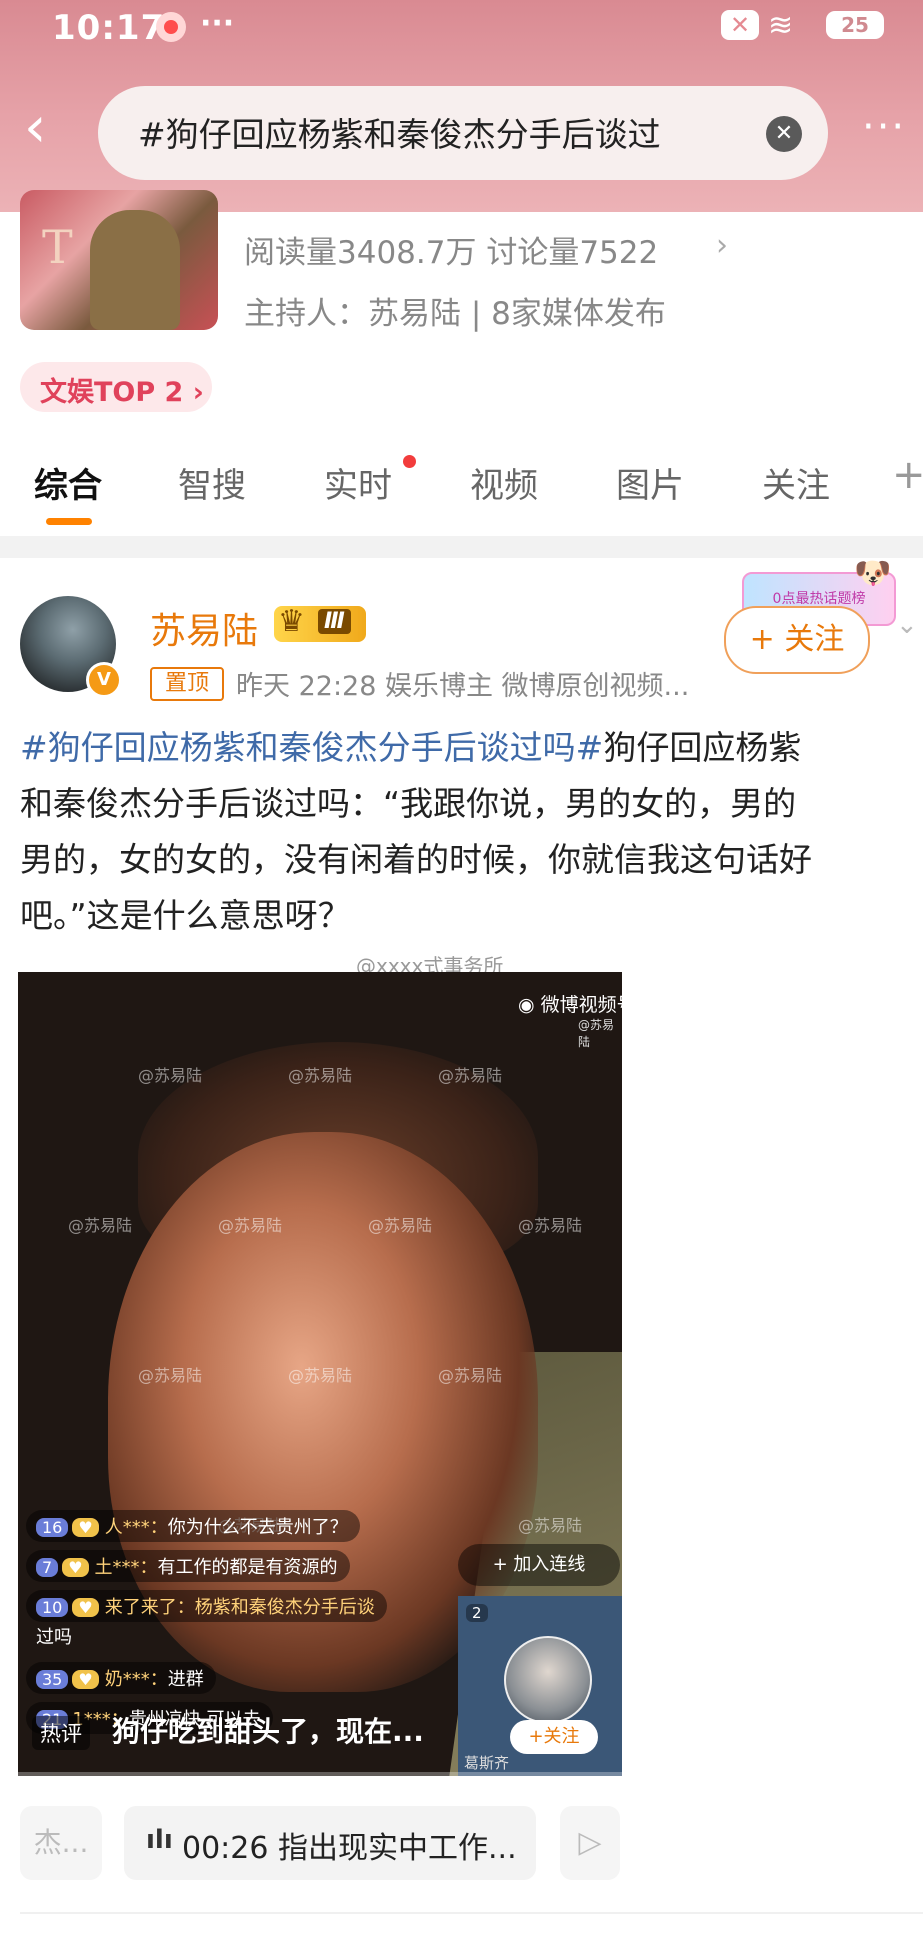  I want to click on hashtag-link: #狗仔回应杨紫和秦俊杰分手后谈过吗#, so click(311, 747).